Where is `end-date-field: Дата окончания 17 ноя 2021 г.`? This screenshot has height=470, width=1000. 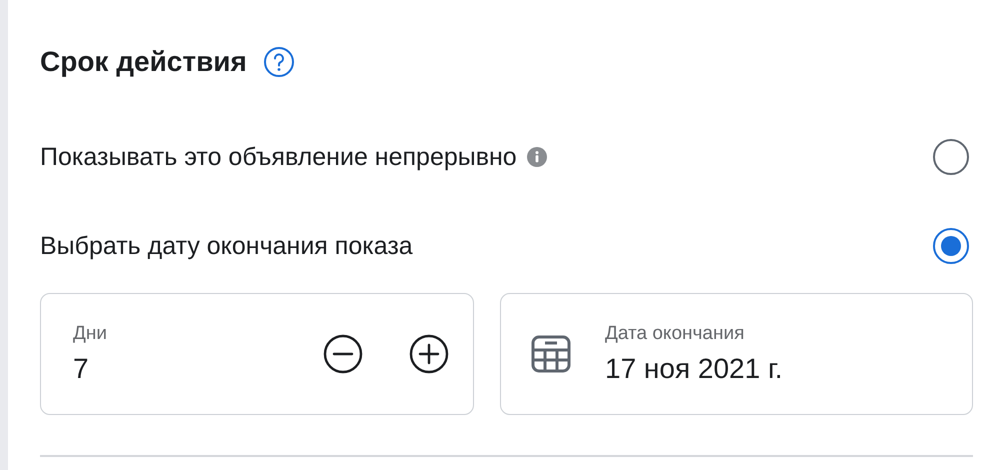
end-date-field: Дата окончания 17 ноя 2021 г. is located at coordinates (736, 354).